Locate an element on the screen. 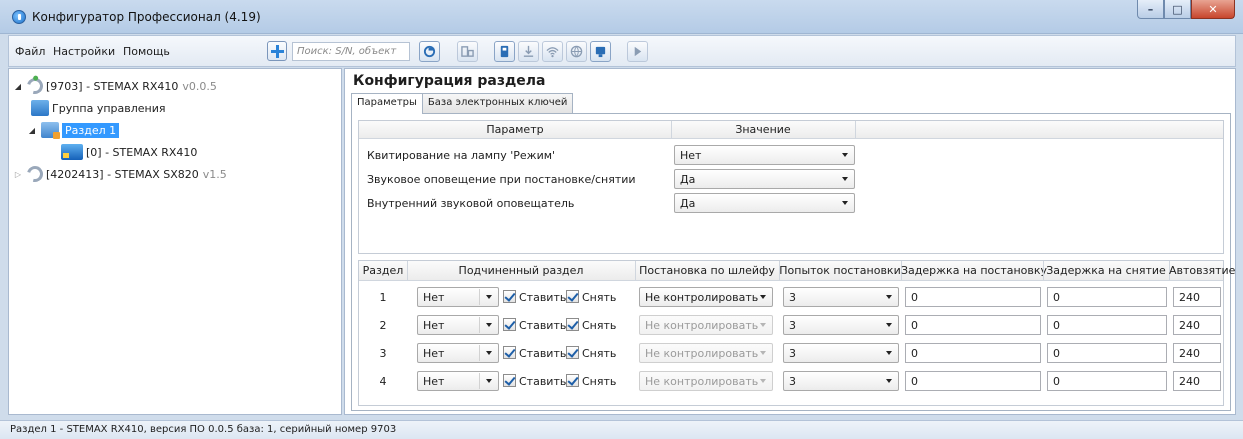  menu-help: Помощь is located at coordinates (146, 51).